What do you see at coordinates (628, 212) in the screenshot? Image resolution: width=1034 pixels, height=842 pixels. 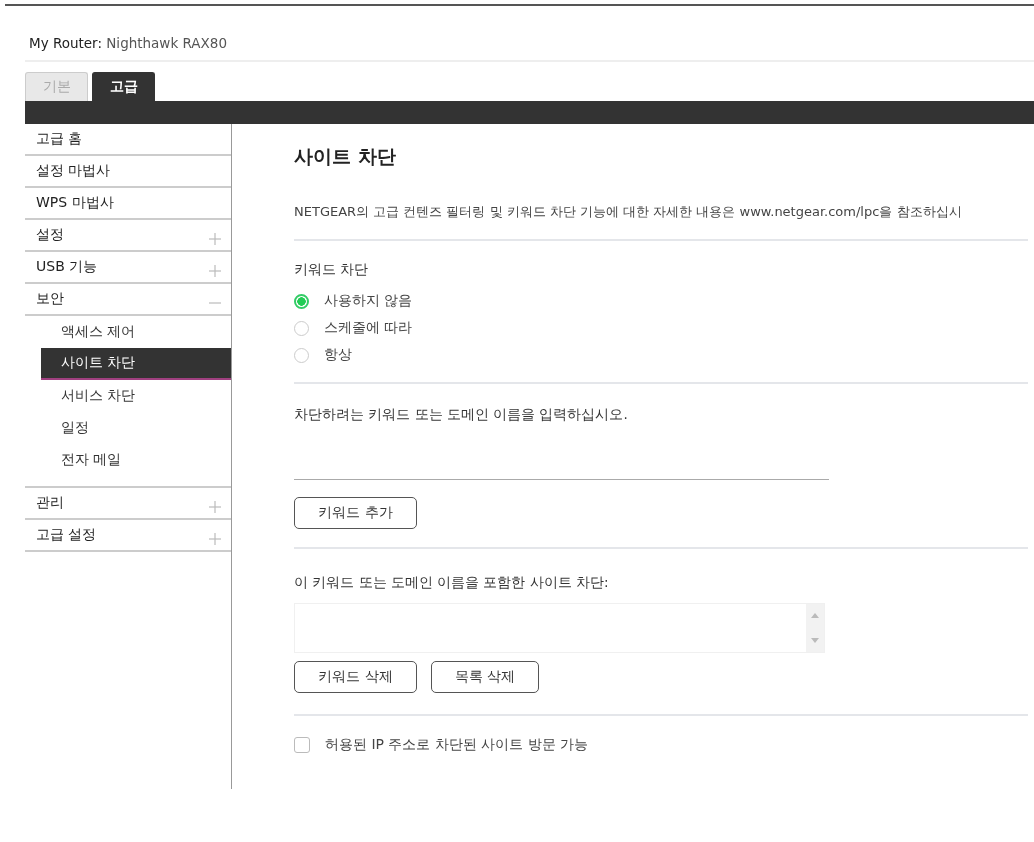 I see `description-text: NETGEAR의 고급 컨텐즈 필터링 및 키워드 차단 기능에 대한 자세한 내용은 www.netgear.com/lpc을 참조하십시` at bounding box center [628, 212].